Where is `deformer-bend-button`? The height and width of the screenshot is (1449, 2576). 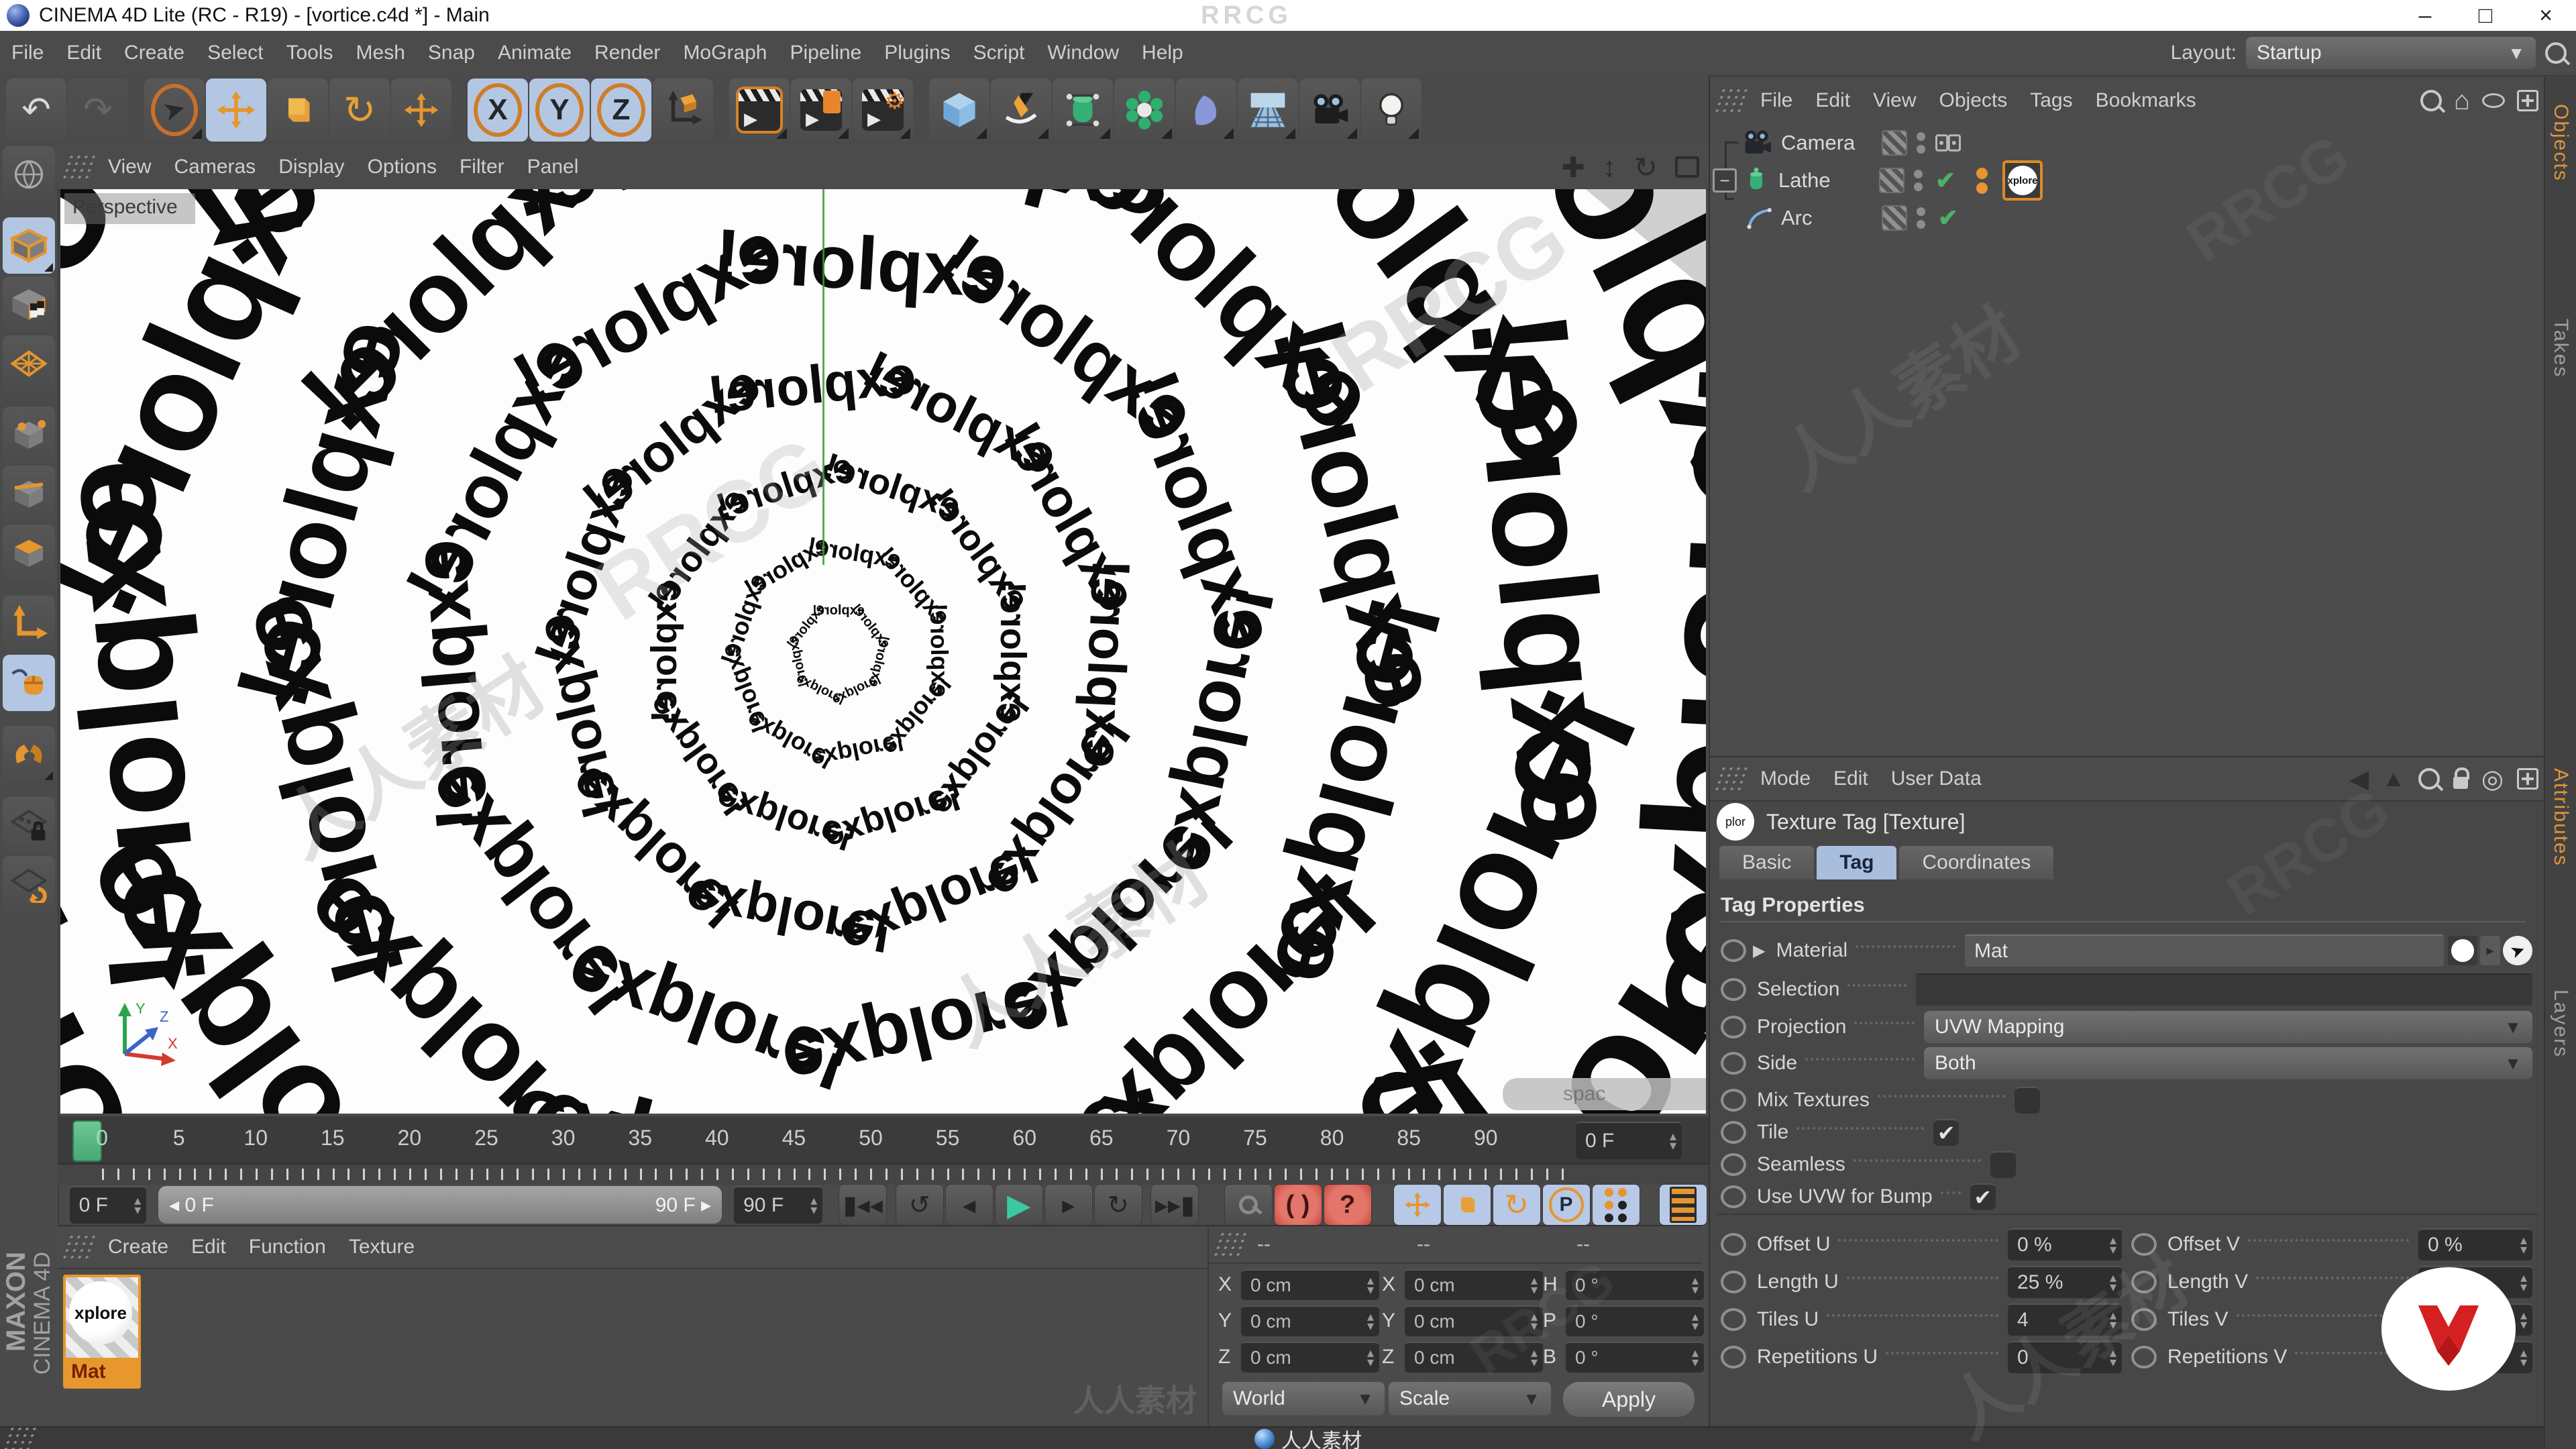 deformer-bend-button is located at coordinates (1206, 110).